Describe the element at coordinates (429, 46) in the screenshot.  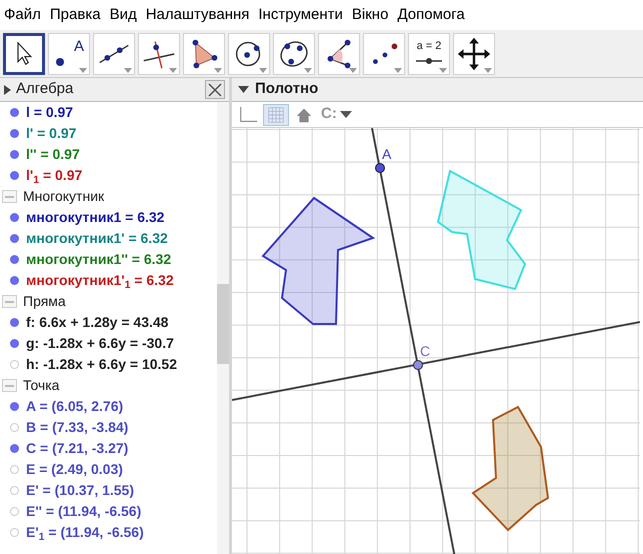
I see `tool-label: a = 2` at that location.